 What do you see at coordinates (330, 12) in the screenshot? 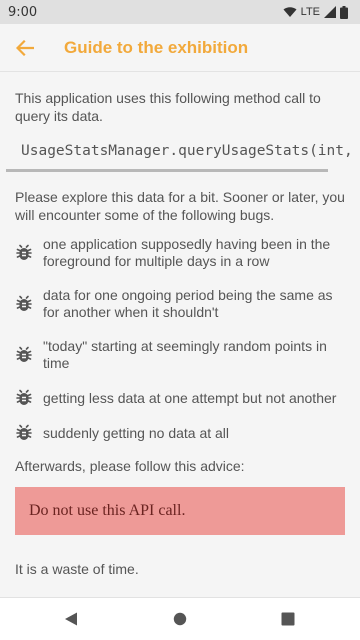
I see `signal-icon` at bounding box center [330, 12].